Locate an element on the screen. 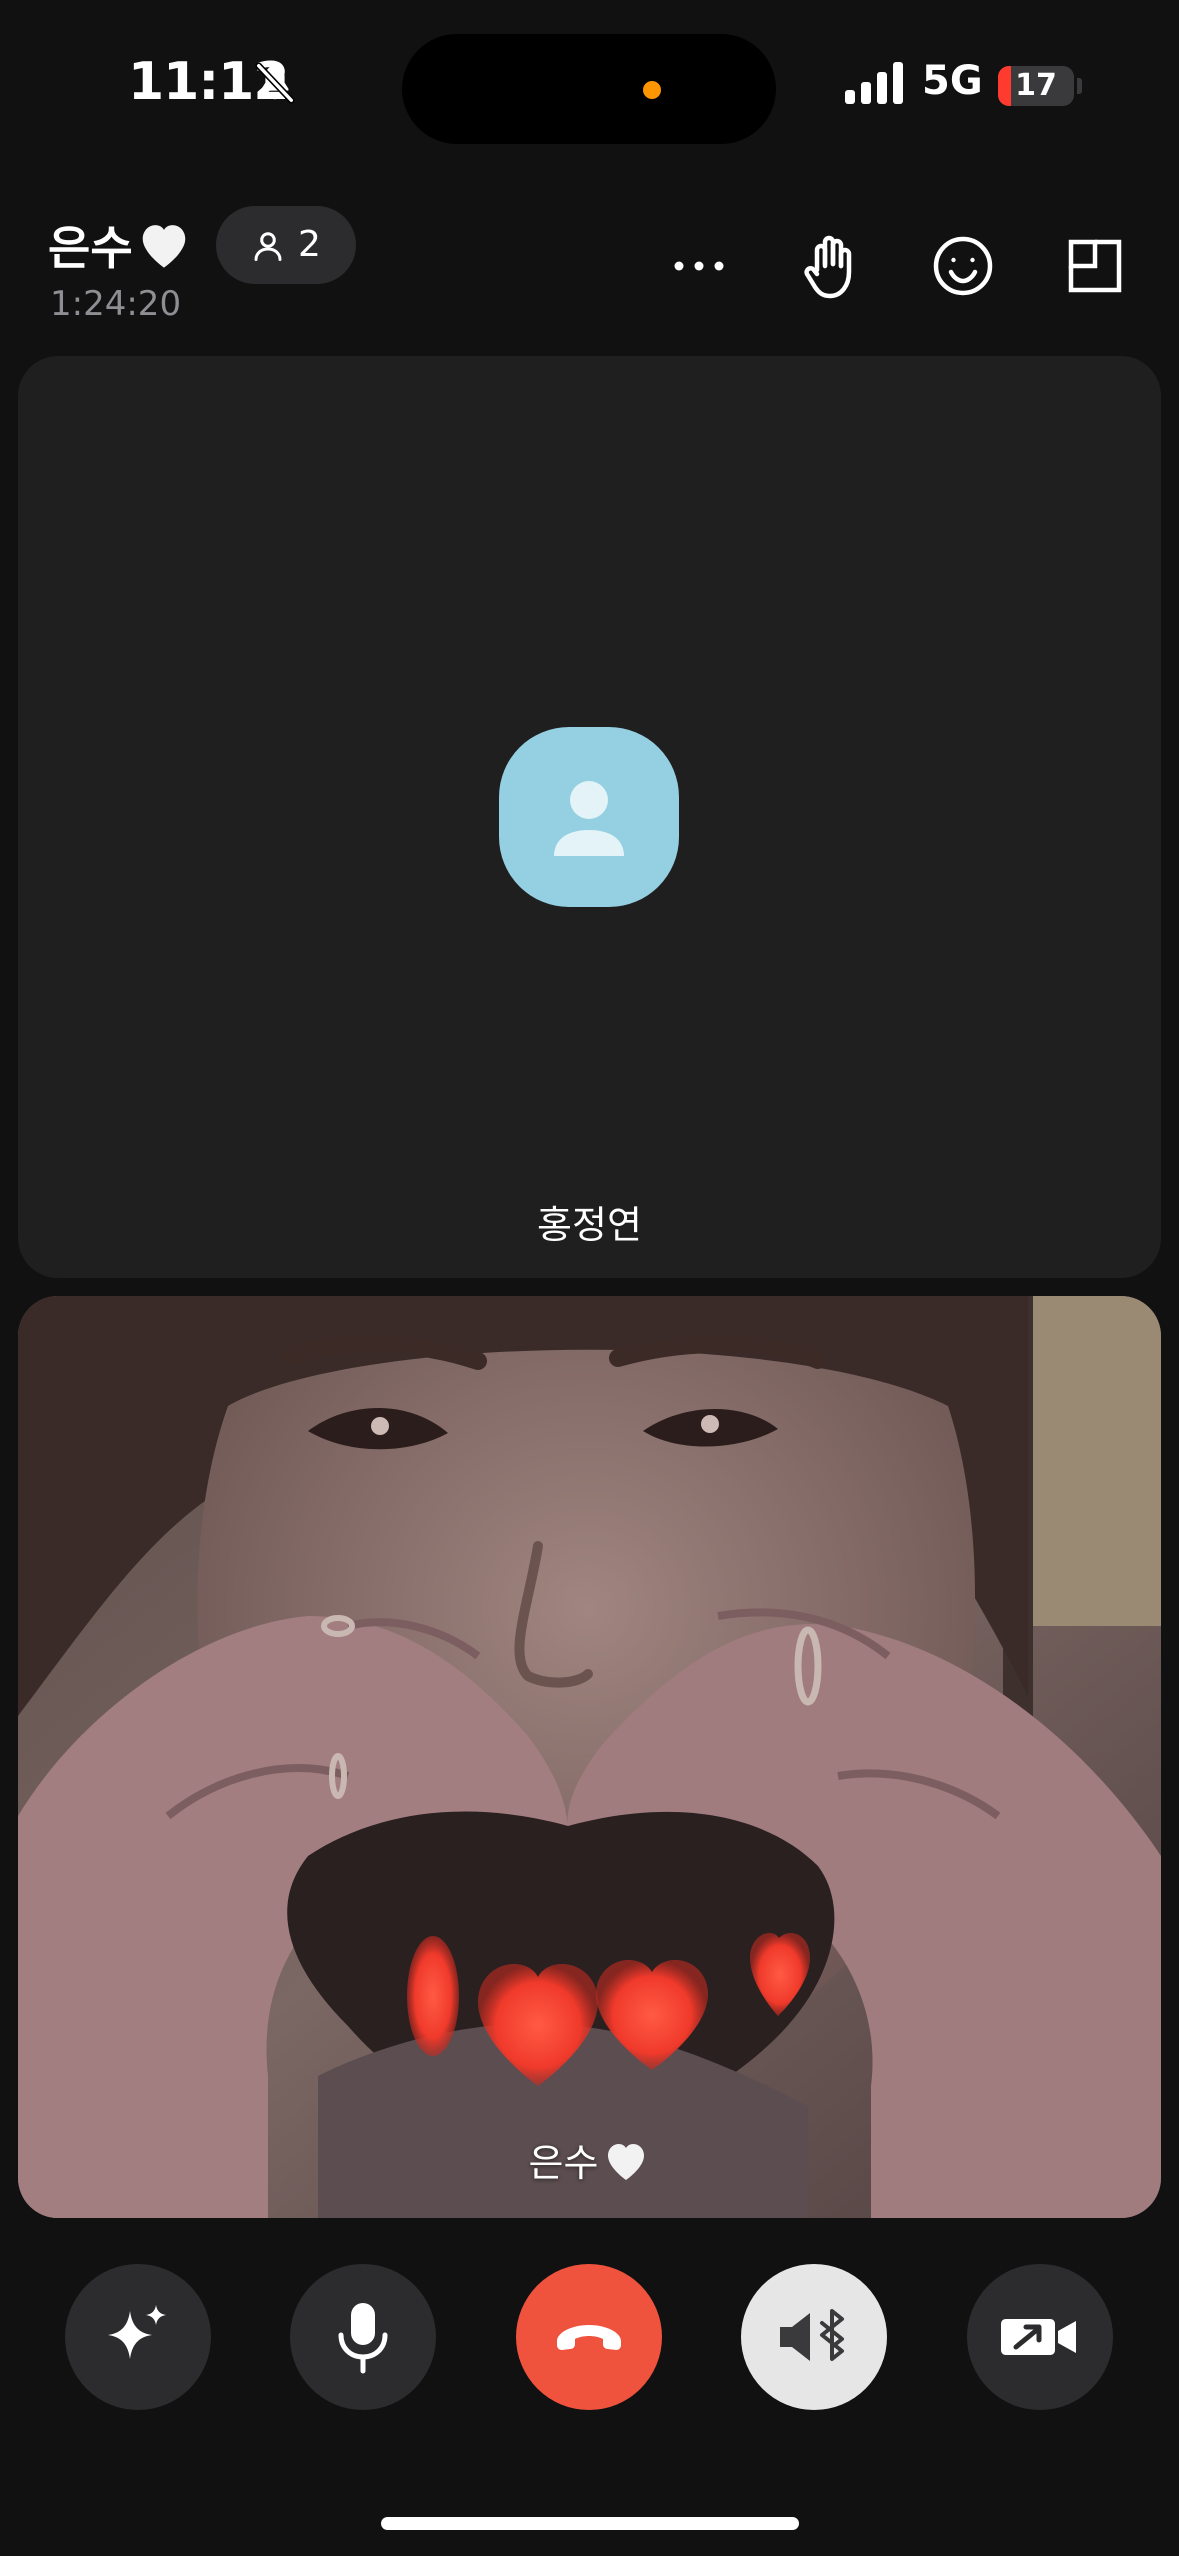 The height and width of the screenshot is (2556, 1179). layout-button is located at coordinates (1095, 266).